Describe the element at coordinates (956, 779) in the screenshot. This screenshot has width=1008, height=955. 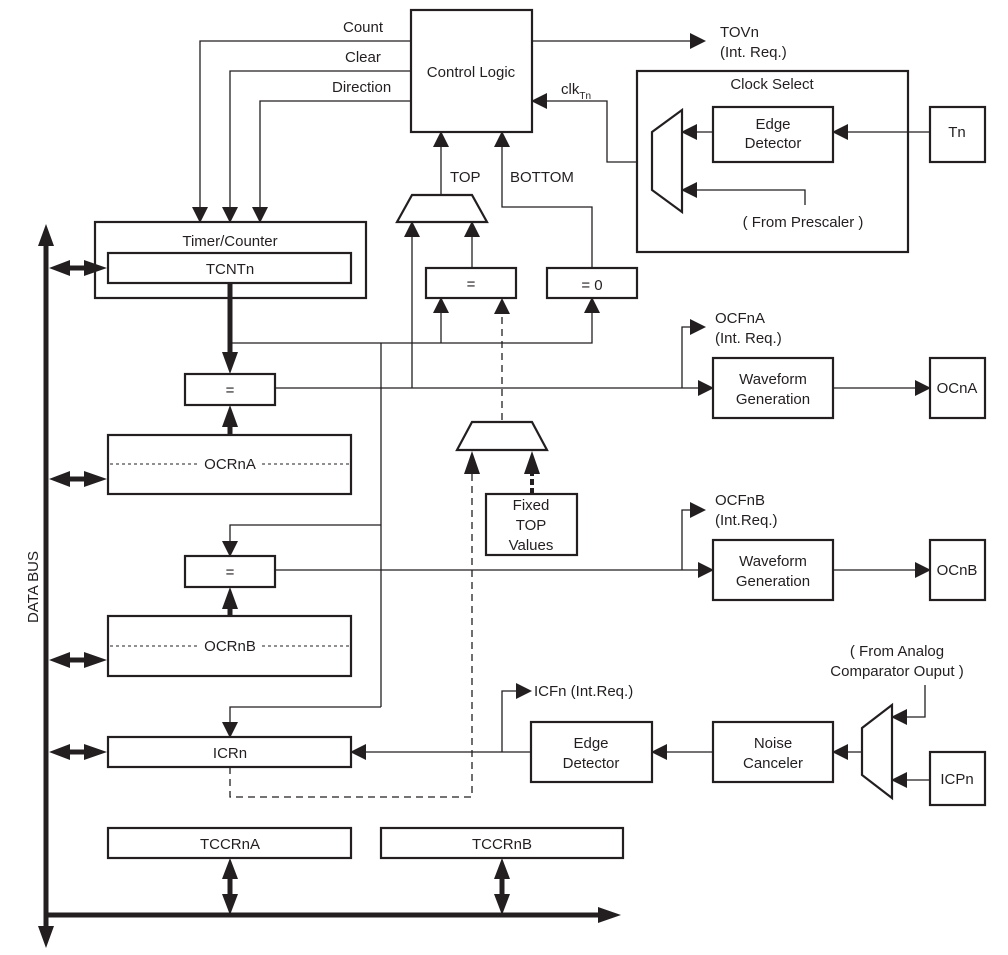
I see `icp-label: ICPn` at that location.